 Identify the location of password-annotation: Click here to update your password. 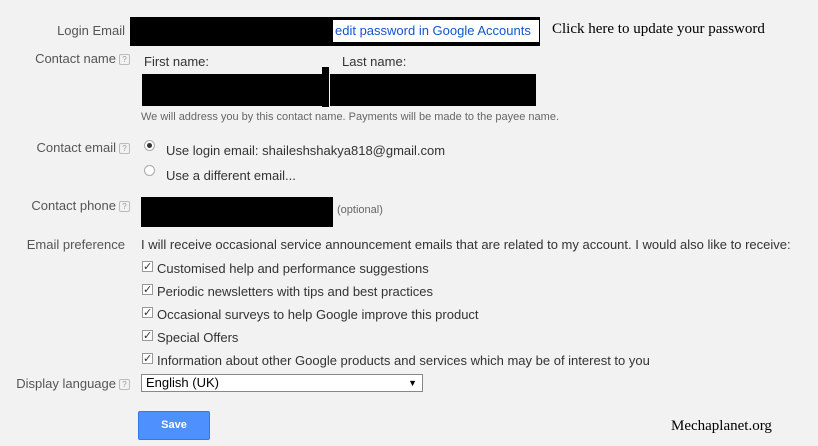
(658, 29).